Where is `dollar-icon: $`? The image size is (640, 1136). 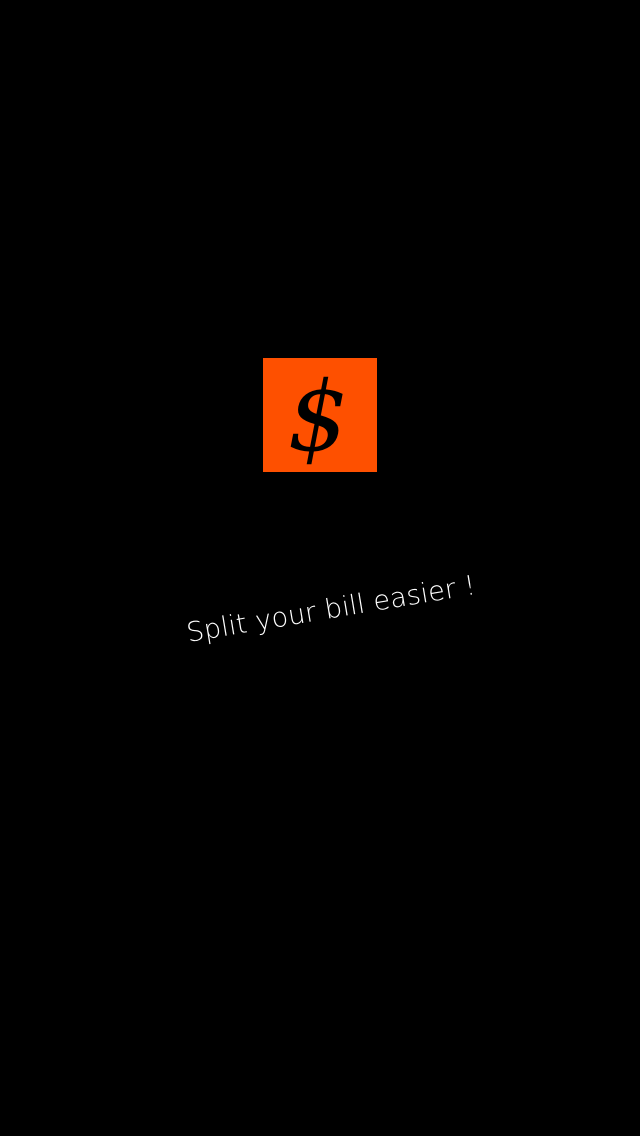 dollar-icon: $ is located at coordinates (318, 417).